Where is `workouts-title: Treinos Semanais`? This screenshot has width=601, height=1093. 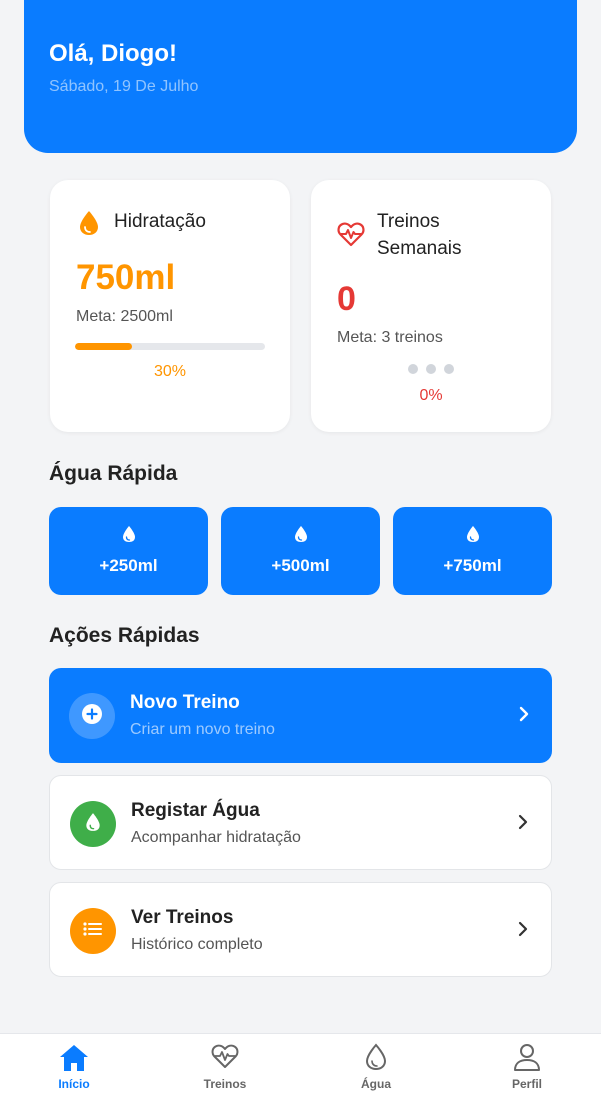 workouts-title: Treinos Semanais is located at coordinates (419, 235).